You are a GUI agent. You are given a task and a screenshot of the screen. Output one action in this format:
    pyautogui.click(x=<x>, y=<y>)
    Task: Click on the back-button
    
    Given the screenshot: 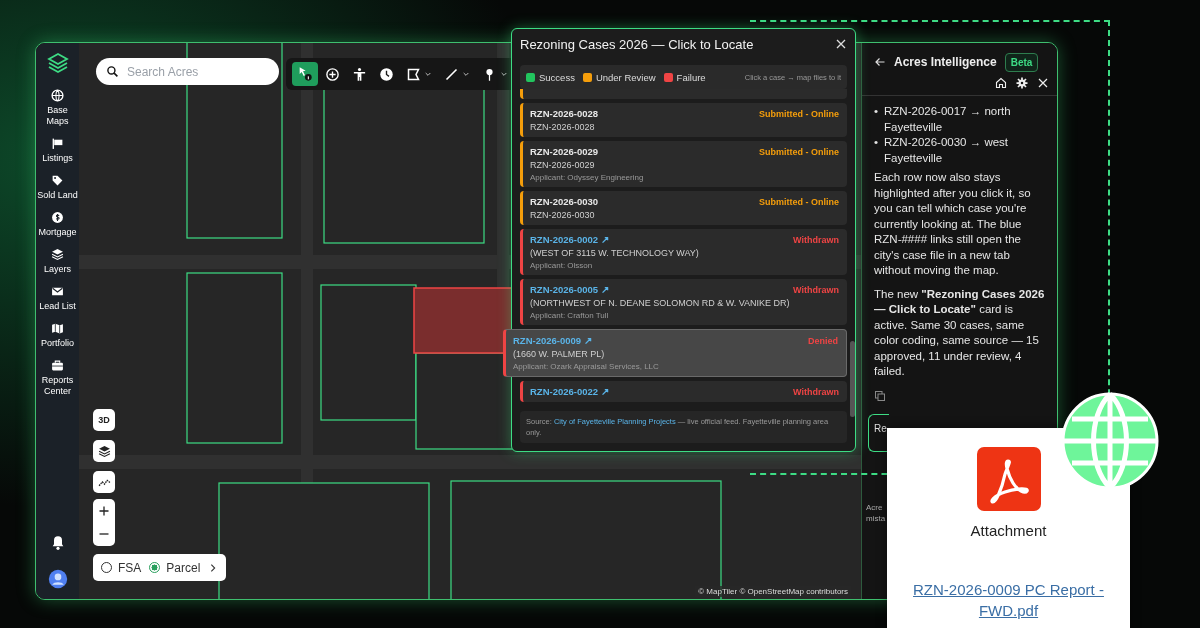 What is the action you would take?
    pyautogui.click(x=880, y=62)
    